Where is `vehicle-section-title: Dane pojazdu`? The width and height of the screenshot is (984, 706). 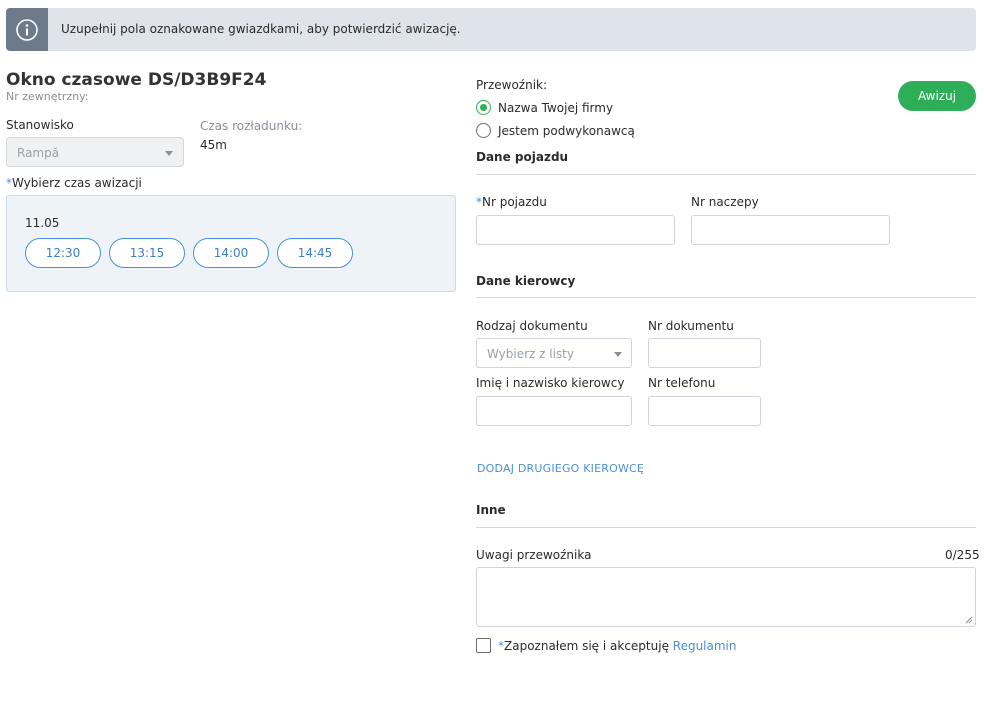
vehicle-section-title: Dane pojazdu is located at coordinates (522, 157).